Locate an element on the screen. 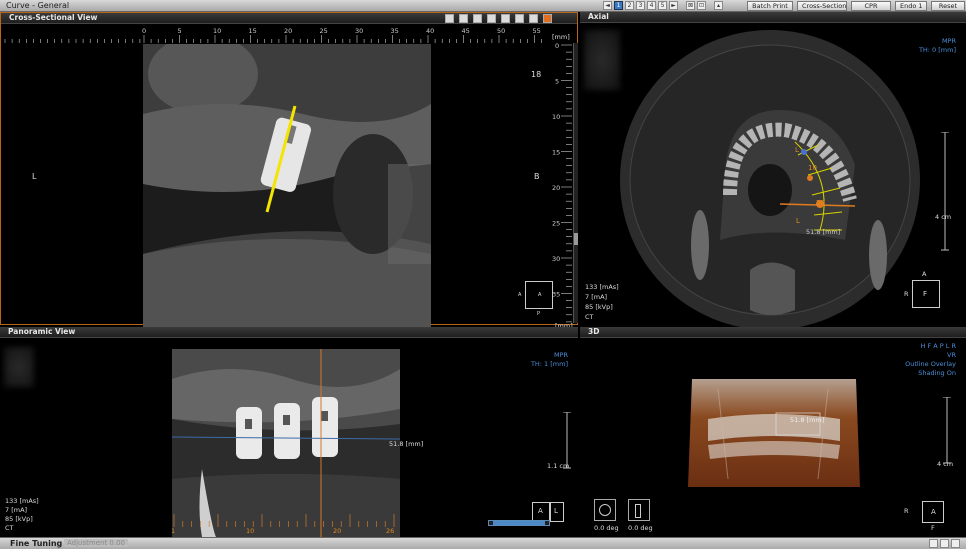 The height and width of the screenshot is (549, 966). axial-mark-10: 10 is located at coordinates (812, 168).